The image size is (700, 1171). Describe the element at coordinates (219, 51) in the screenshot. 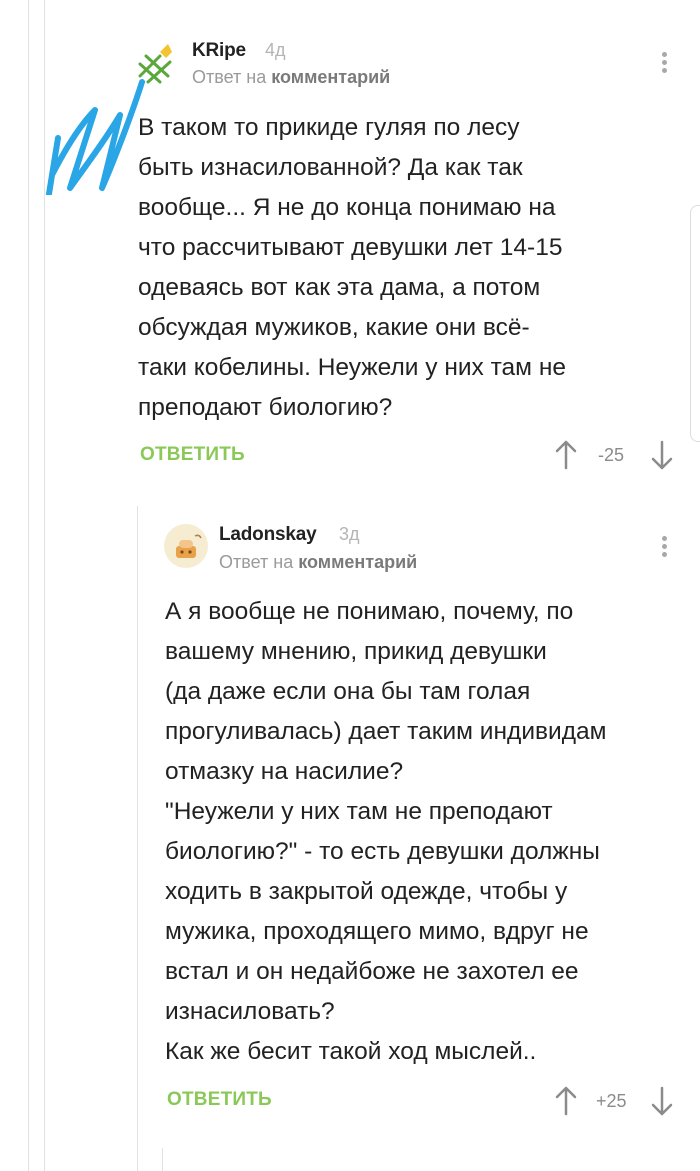

I see `comment-author: KRipe` at that location.